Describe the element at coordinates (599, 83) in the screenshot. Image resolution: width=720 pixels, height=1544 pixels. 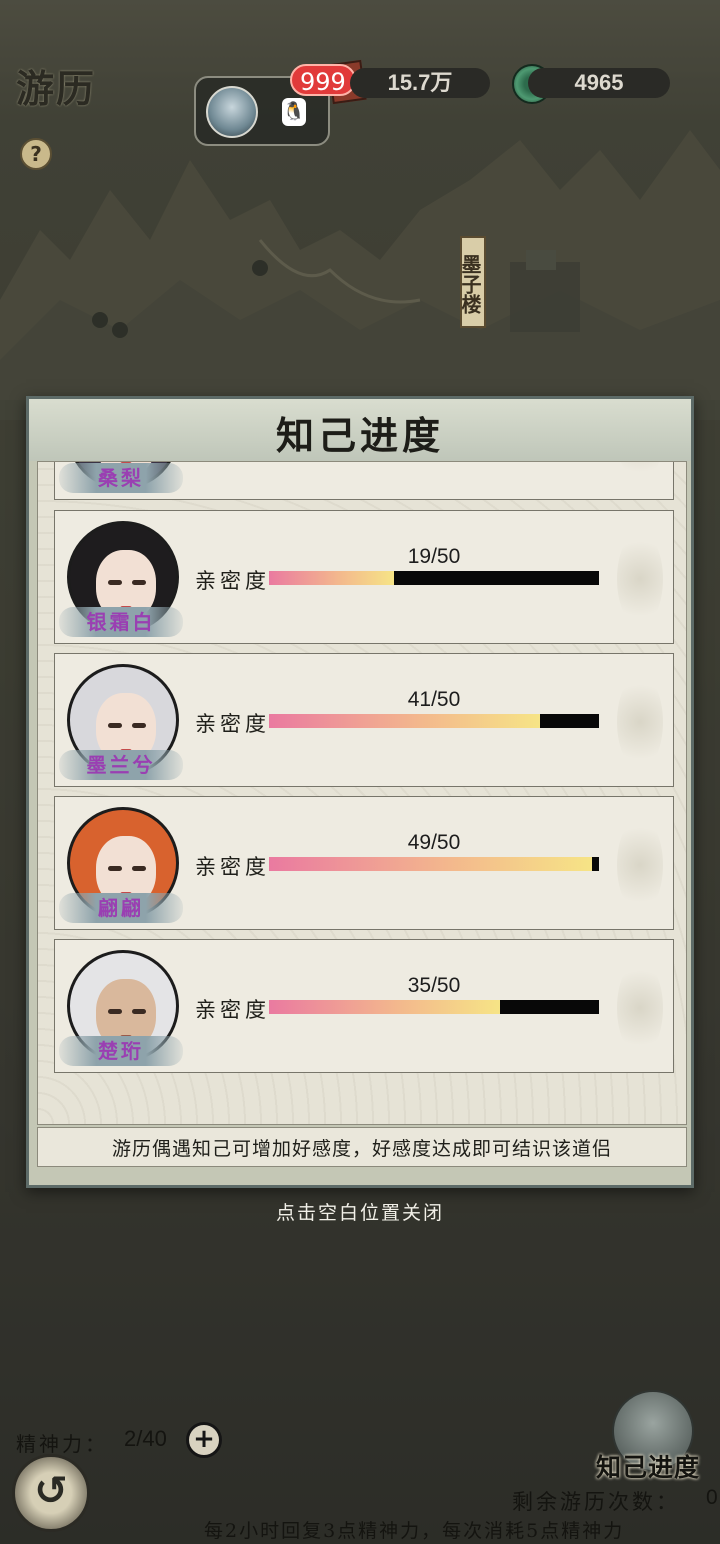
I see `jade-counter: 4965` at that location.